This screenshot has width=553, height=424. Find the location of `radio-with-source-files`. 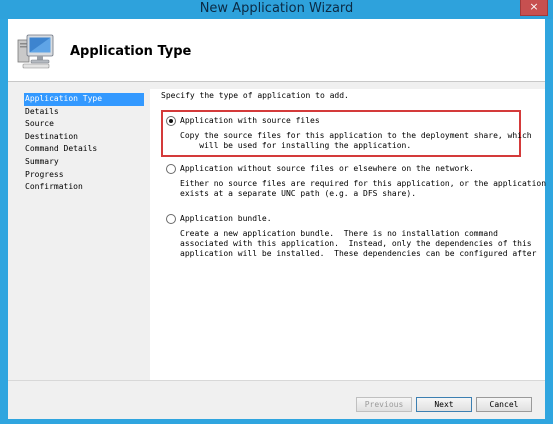

radio-with-source-files is located at coordinates (171, 121).